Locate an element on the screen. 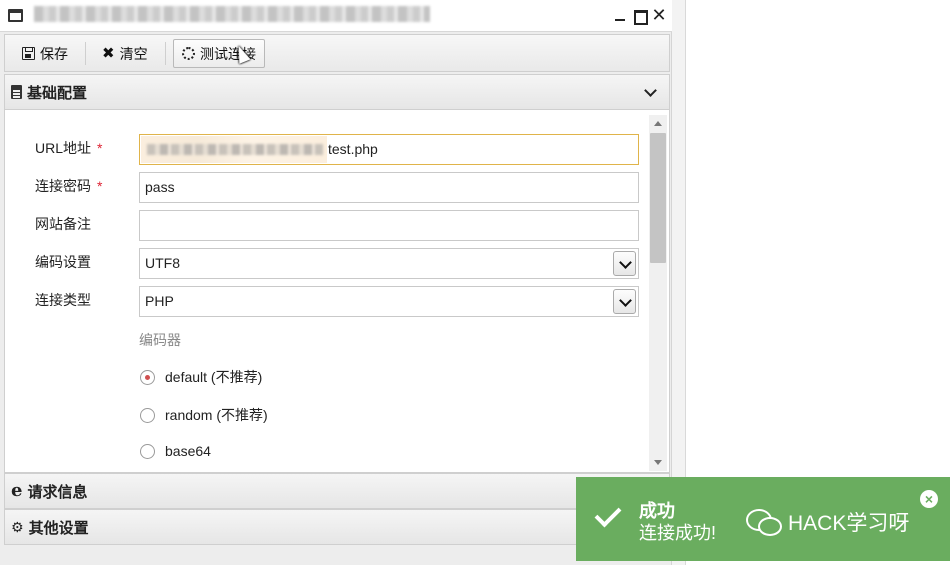 The height and width of the screenshot is (565, 950). password-input: pass is located at coordinates (389, 187).